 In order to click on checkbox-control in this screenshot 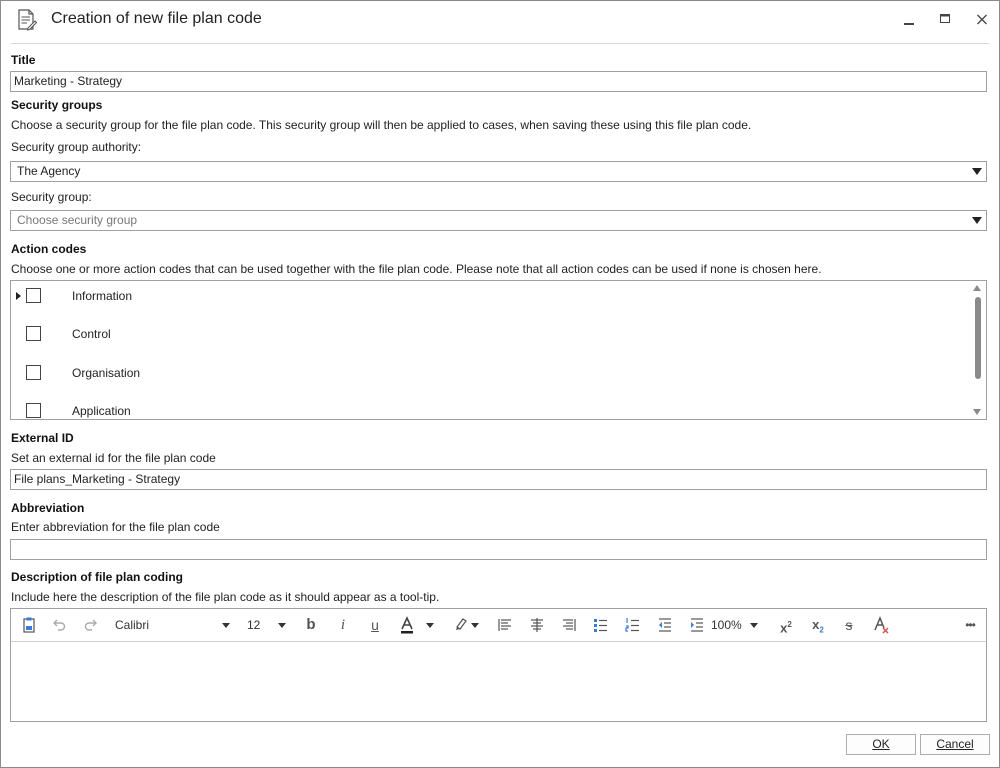, I will do `click(33, 333)`.